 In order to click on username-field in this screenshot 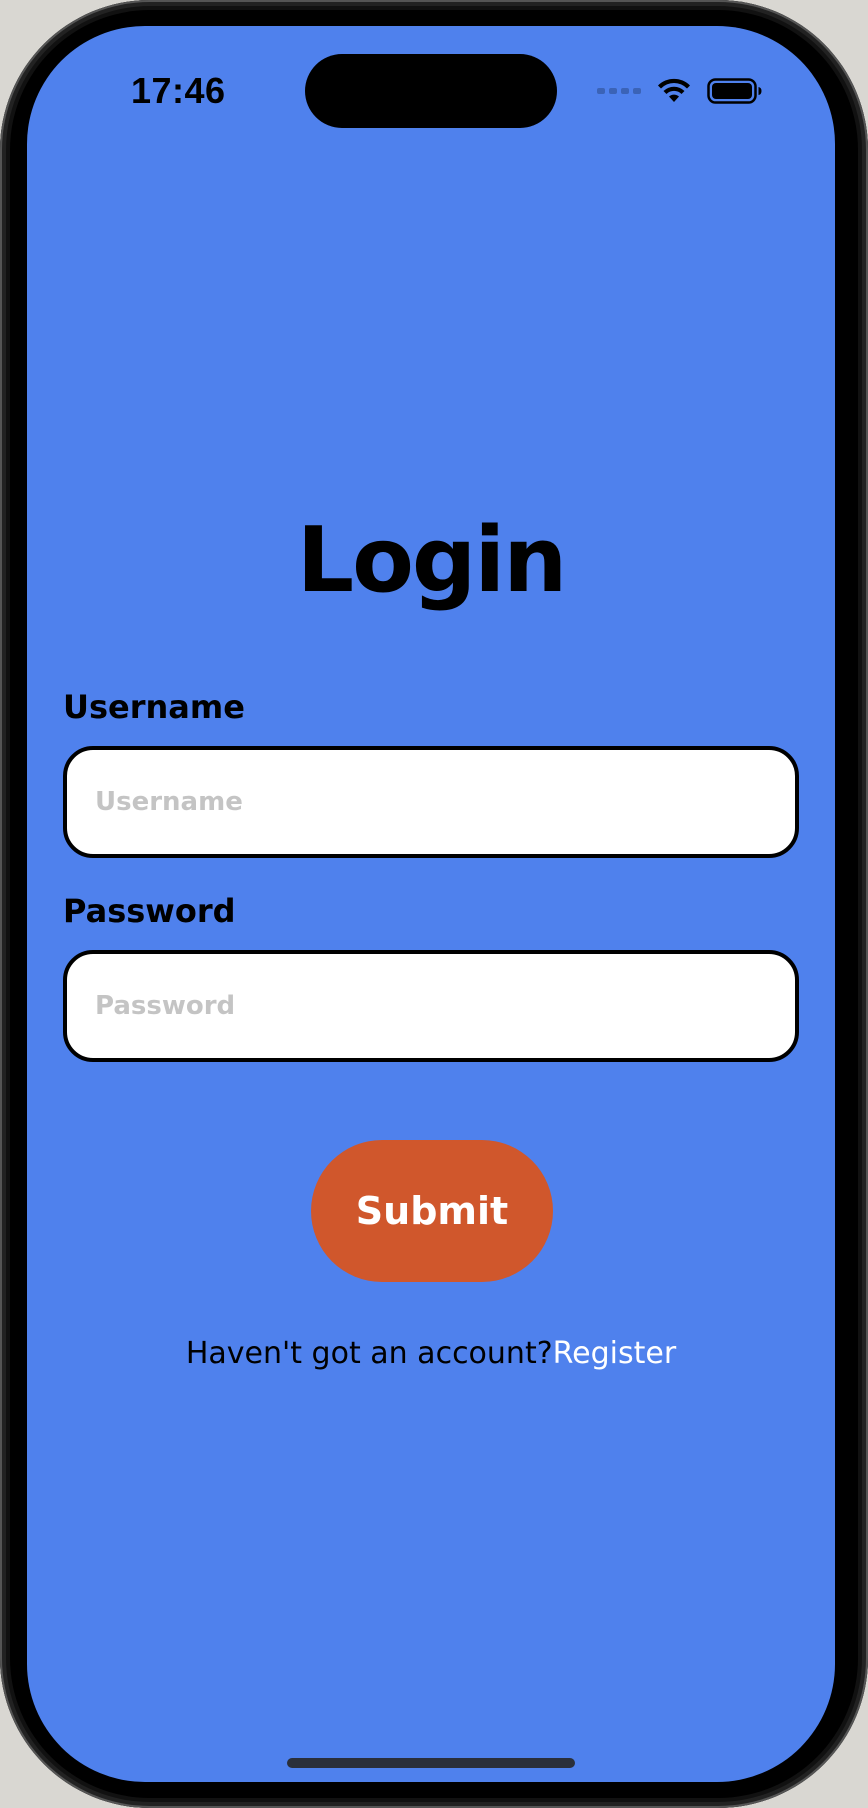, I will do `click(431, 802)`.